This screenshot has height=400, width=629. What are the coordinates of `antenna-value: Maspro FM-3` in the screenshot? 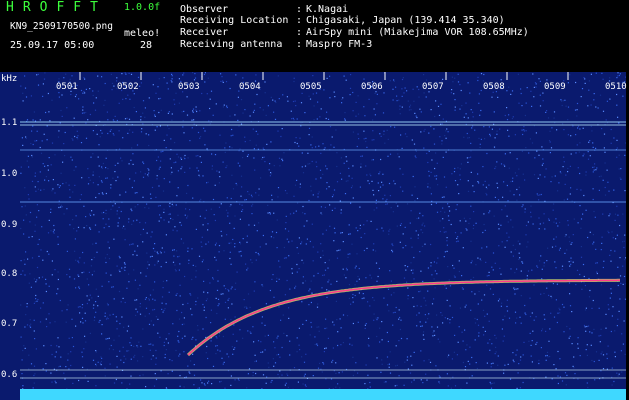 It's located at (339, 44).